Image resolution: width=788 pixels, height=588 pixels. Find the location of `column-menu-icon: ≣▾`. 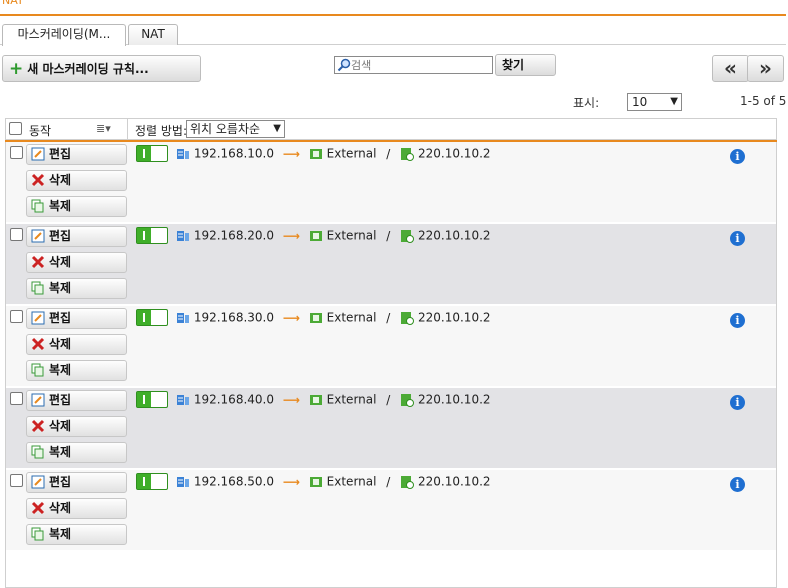

column-menu-icon: ≣▾ is located at coordinates (103, 128).